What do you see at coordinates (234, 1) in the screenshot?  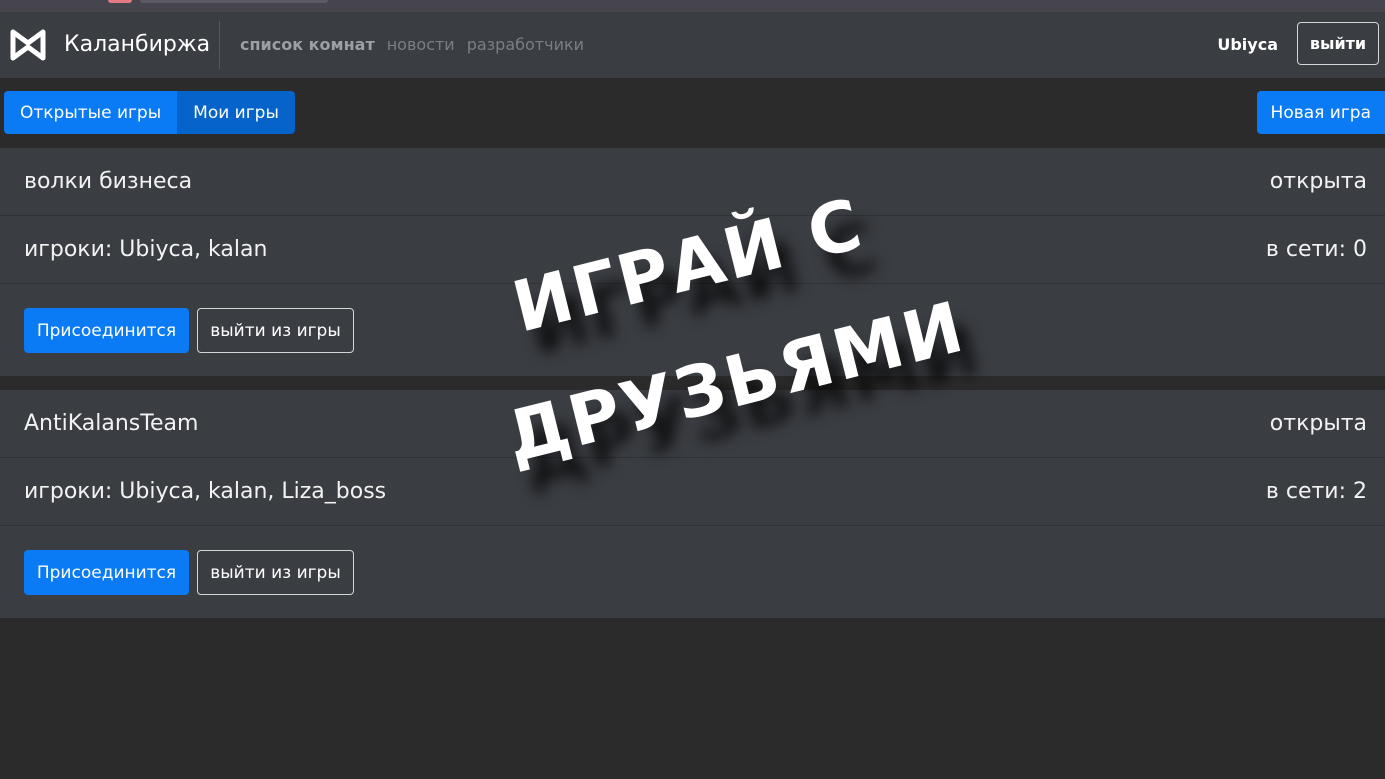 I see `browser-tab-bar` at bounding box center [234, 1].